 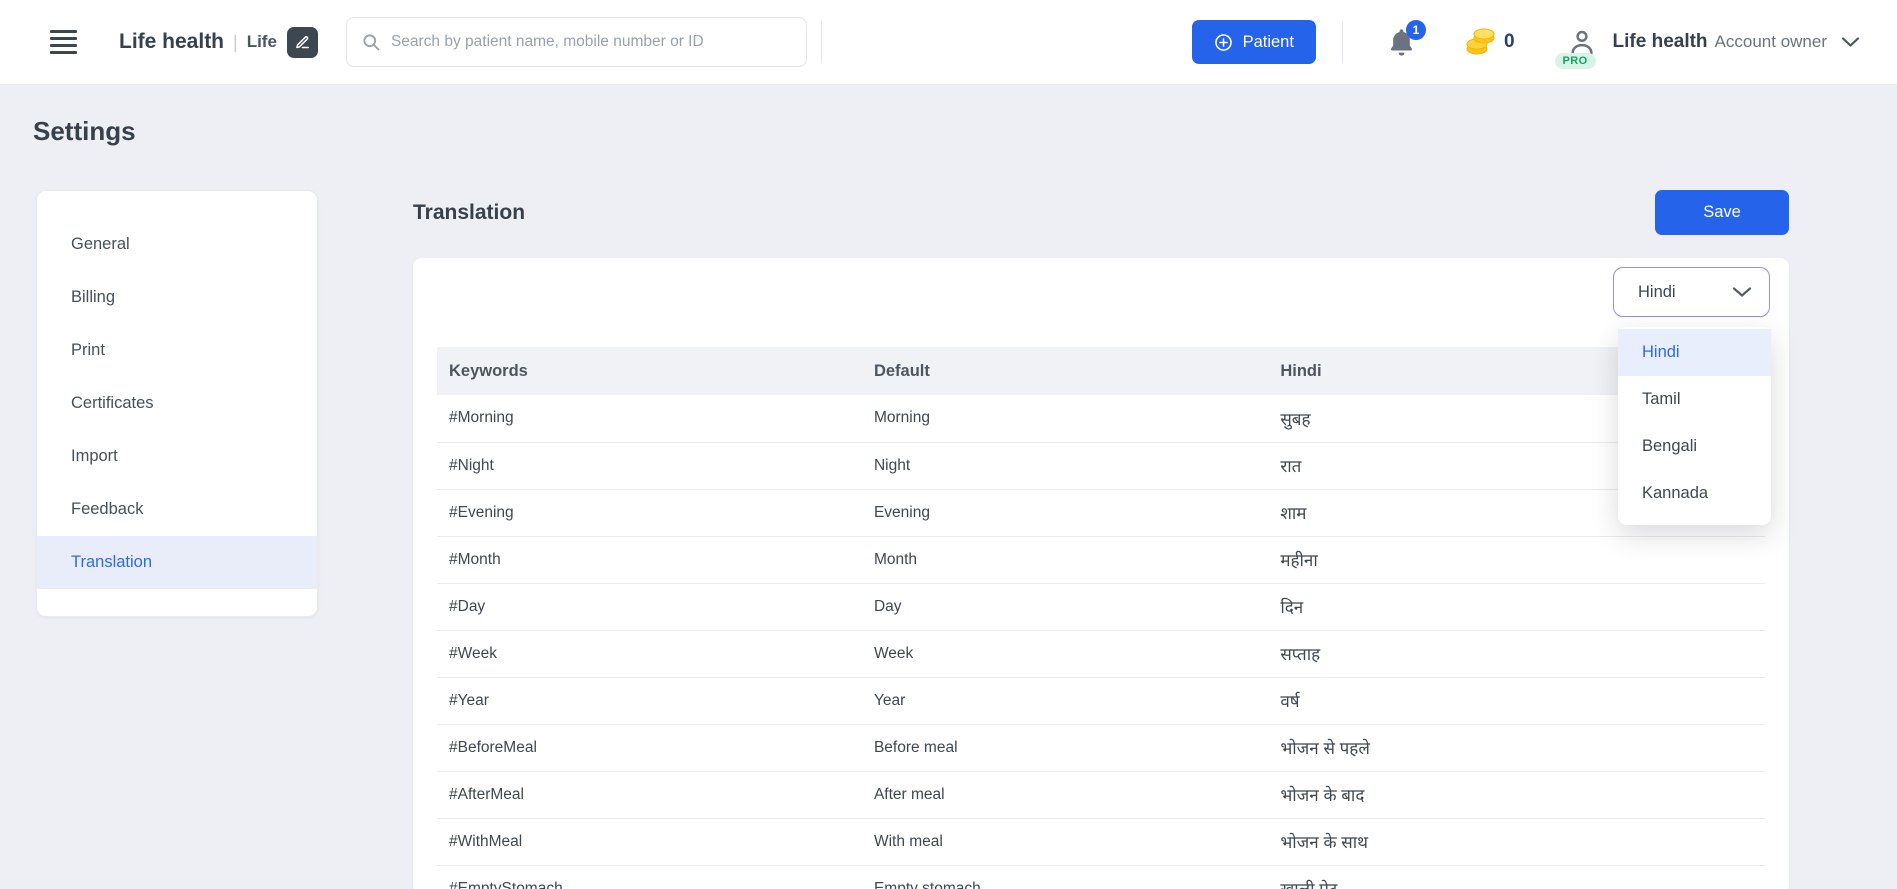 I want to click on page-title: Settings, so click(x=84, y=131).